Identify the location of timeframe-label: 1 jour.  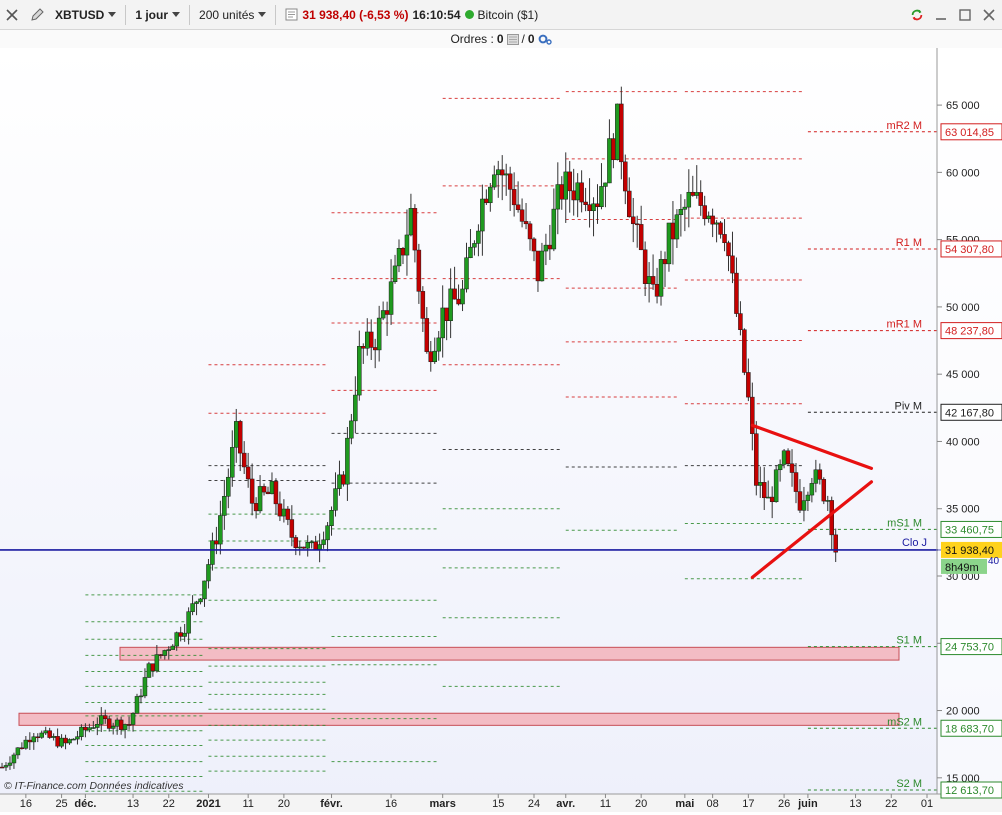
(152, 14).